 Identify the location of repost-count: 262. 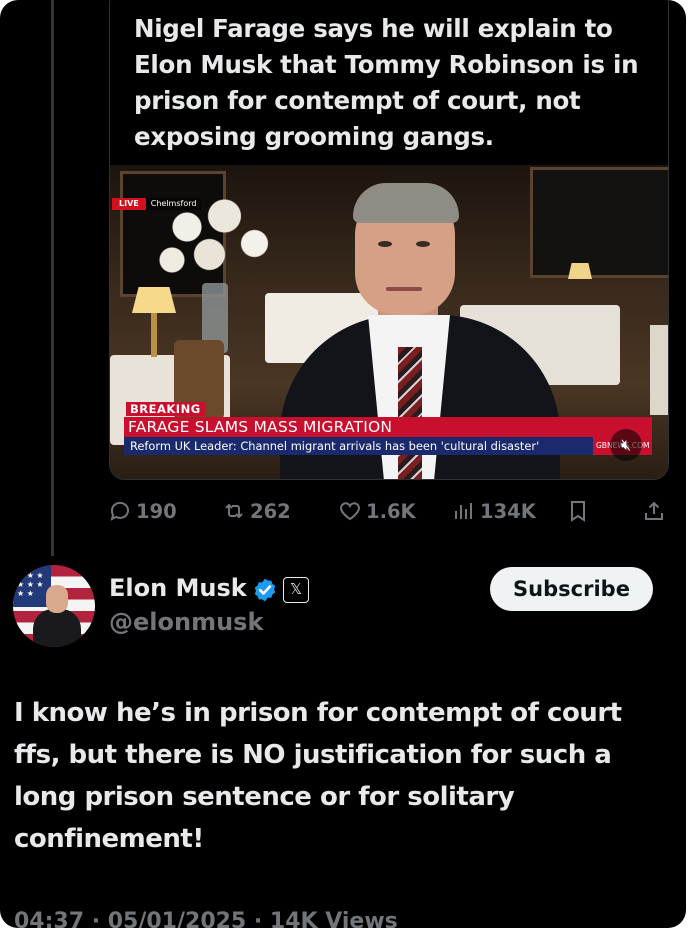
(270, 511).